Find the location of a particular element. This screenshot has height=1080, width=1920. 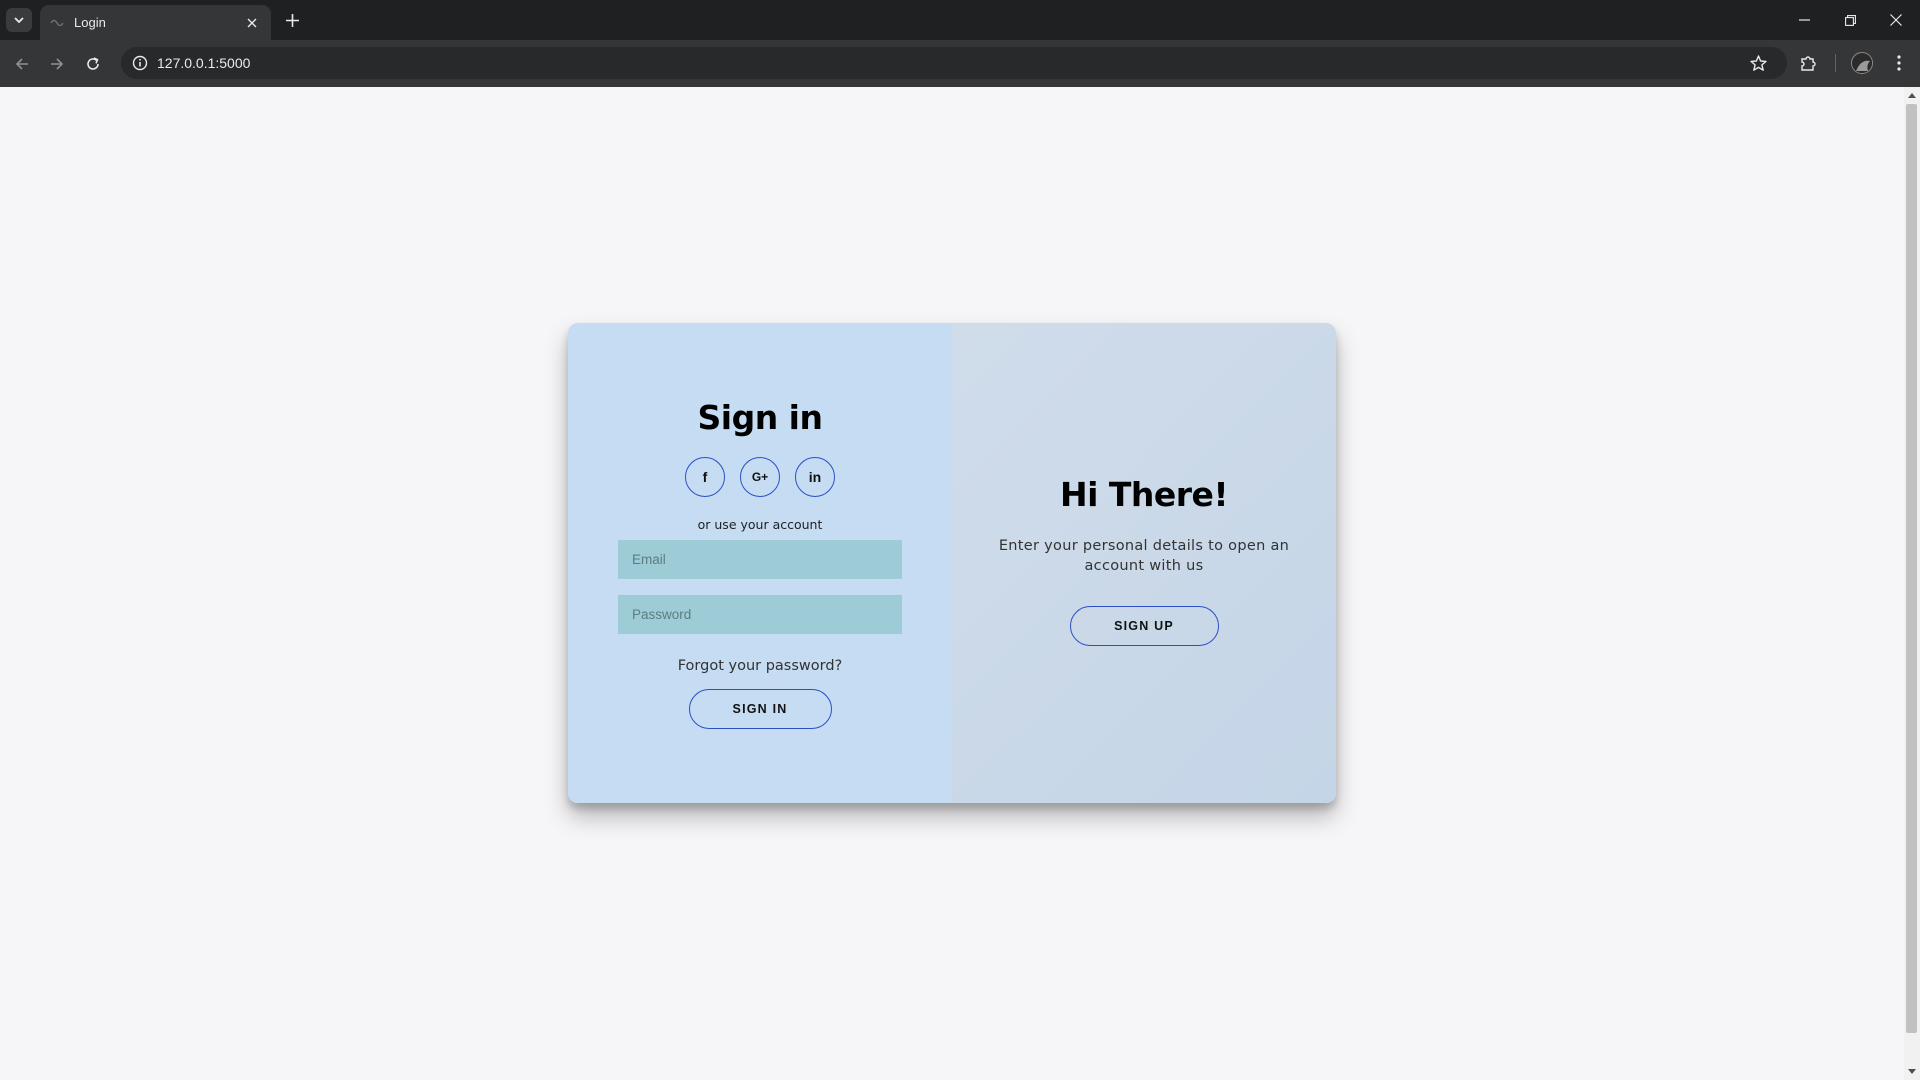

close-window-button is located at coordinates (1896, 20).